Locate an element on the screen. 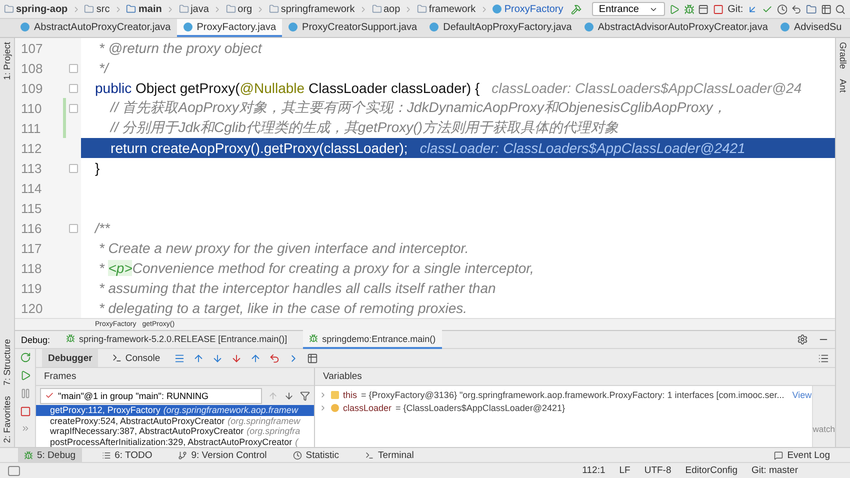  editor-tab: AbstractAutoProxyCreator.java is located at coordinates (95, 28).